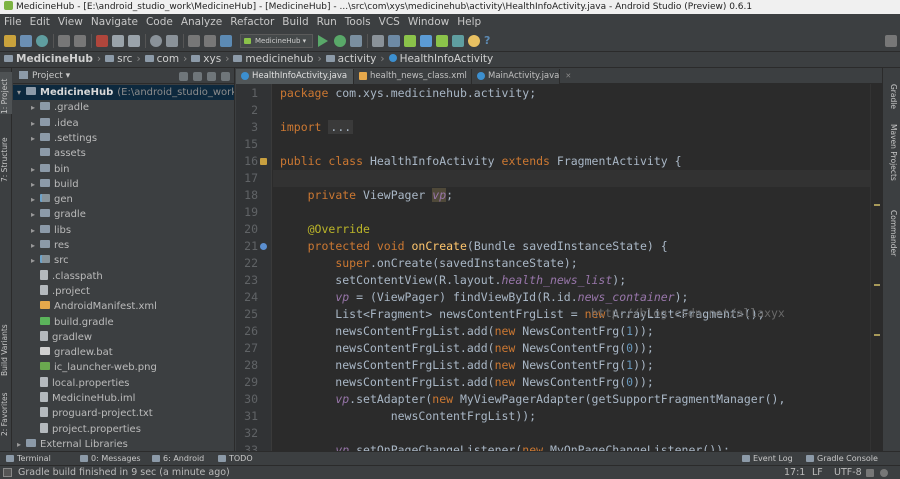  What do you see at coordinates (21, 92) in the screenshot?
I see `chevron-down-icon: ▾` at bounding box center [21, 92].